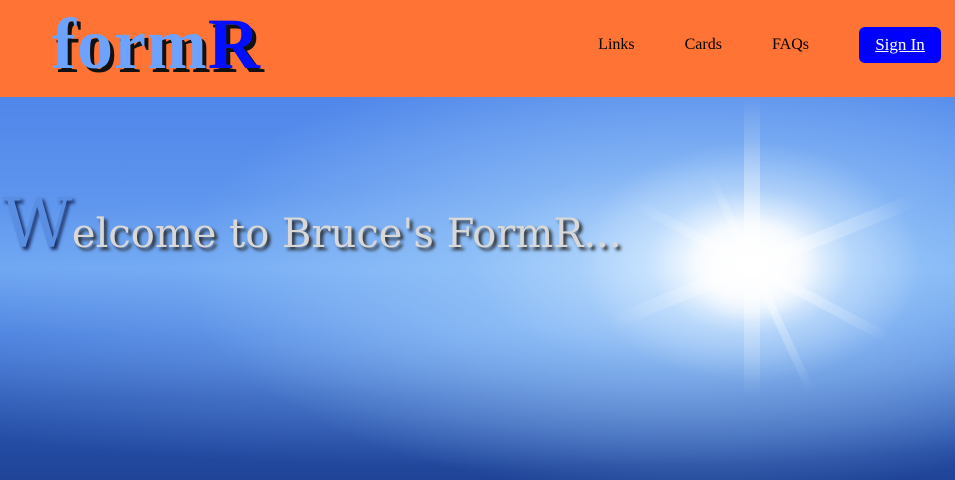 This screenshot has width=955, height=480. I want to click on nav-link-links: Links, so click(616, 45).